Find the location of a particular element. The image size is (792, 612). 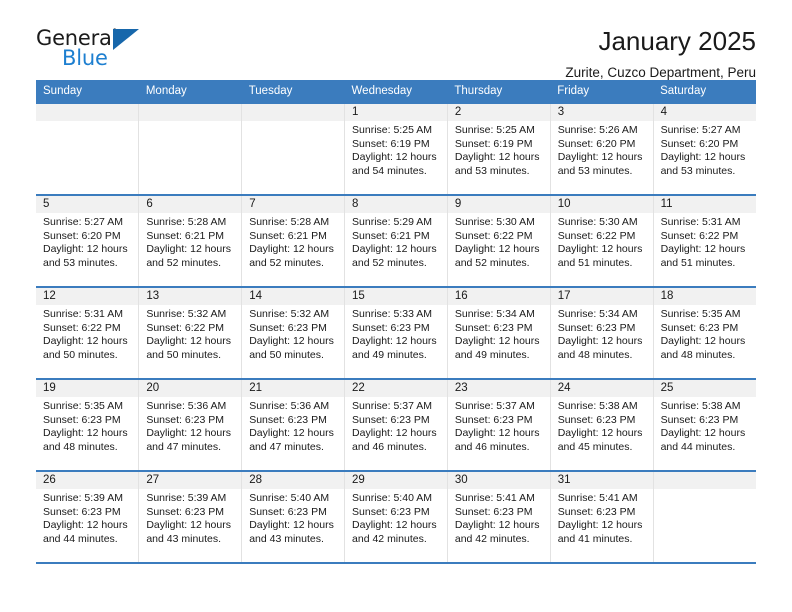

sunrise-time: Sunrise: 5:40 AM is located at coordinates (392, 498).